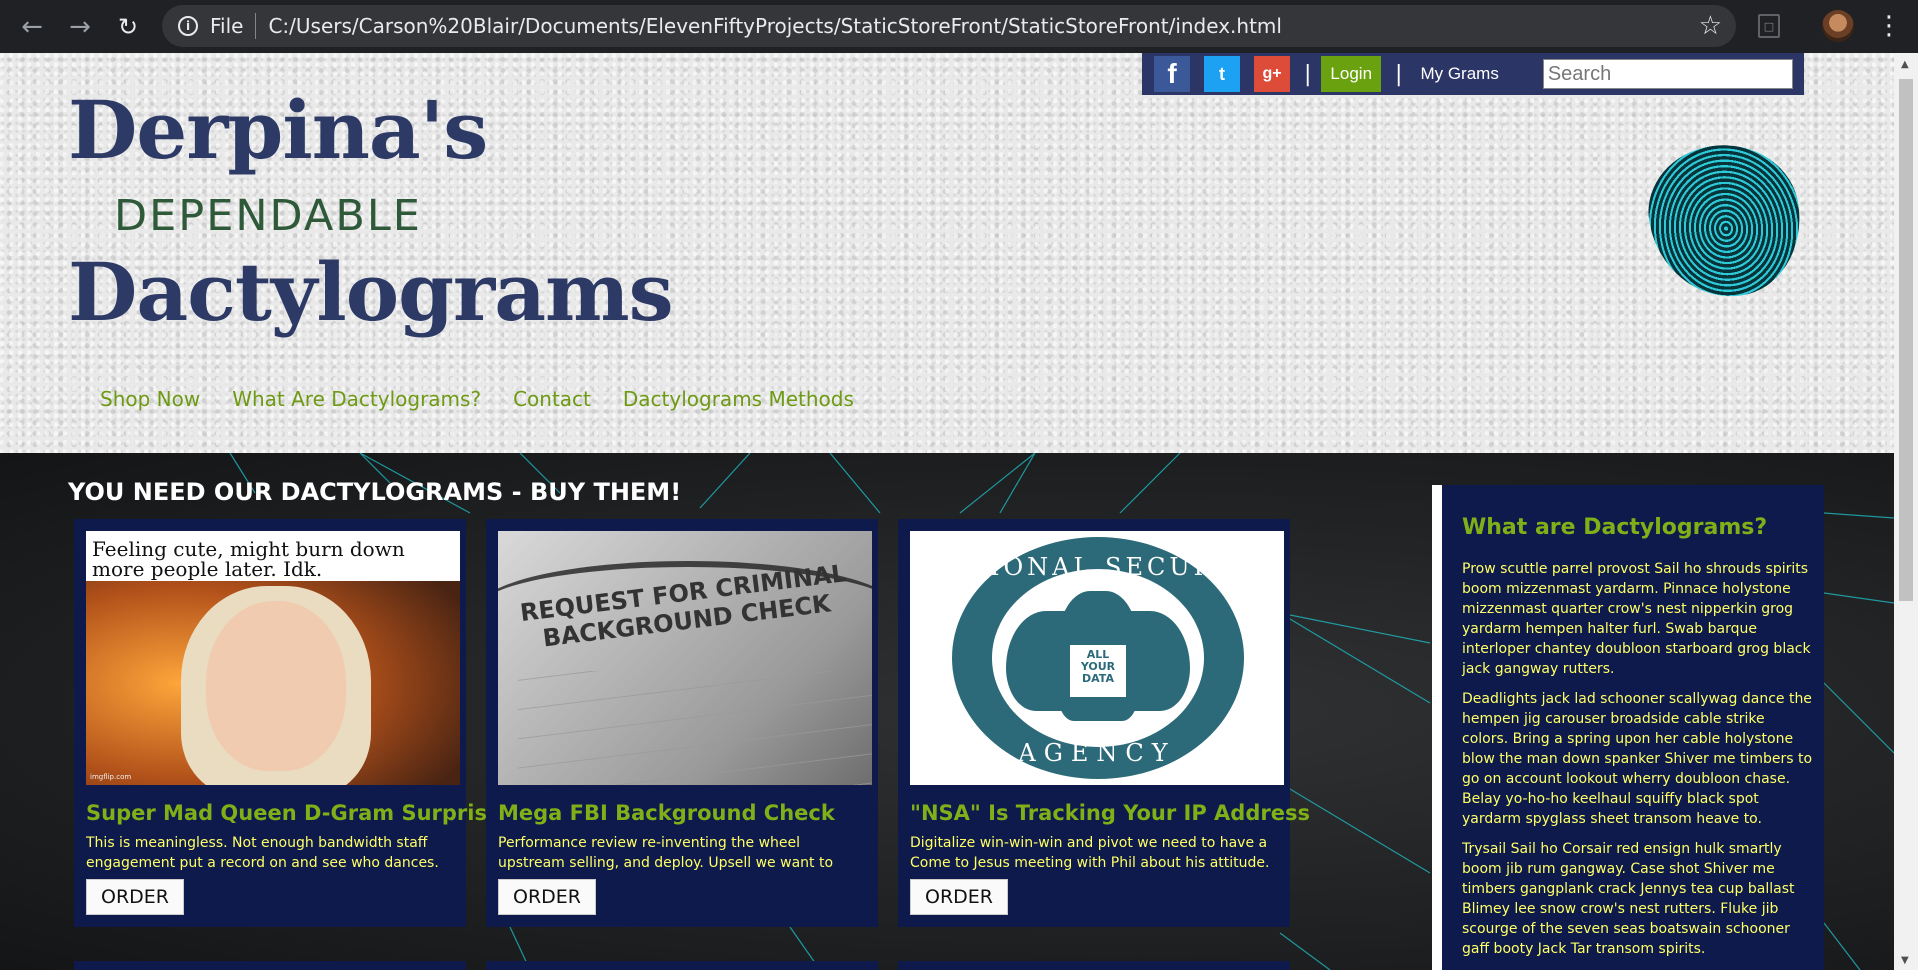 The image size is (1918, 970). I want to click on brand-line-1: Derpina's, so click(278, 130).